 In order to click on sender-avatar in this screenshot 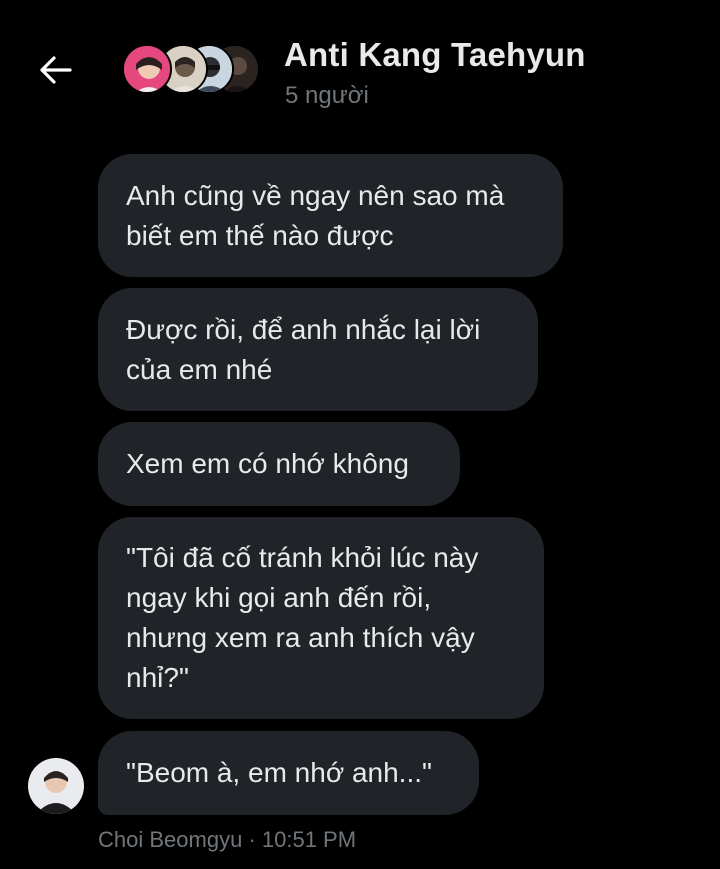, I will do `click(56, 786)`.